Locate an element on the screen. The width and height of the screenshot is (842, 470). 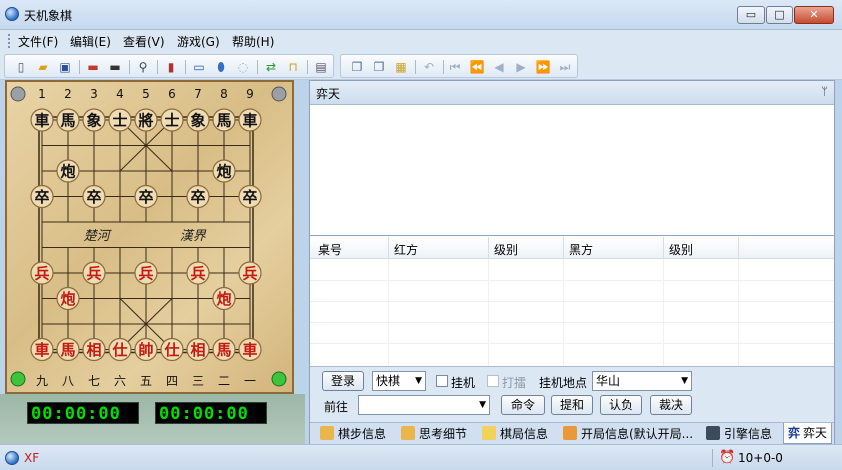
close-button: ✕ is located at coordinates (814, 15).